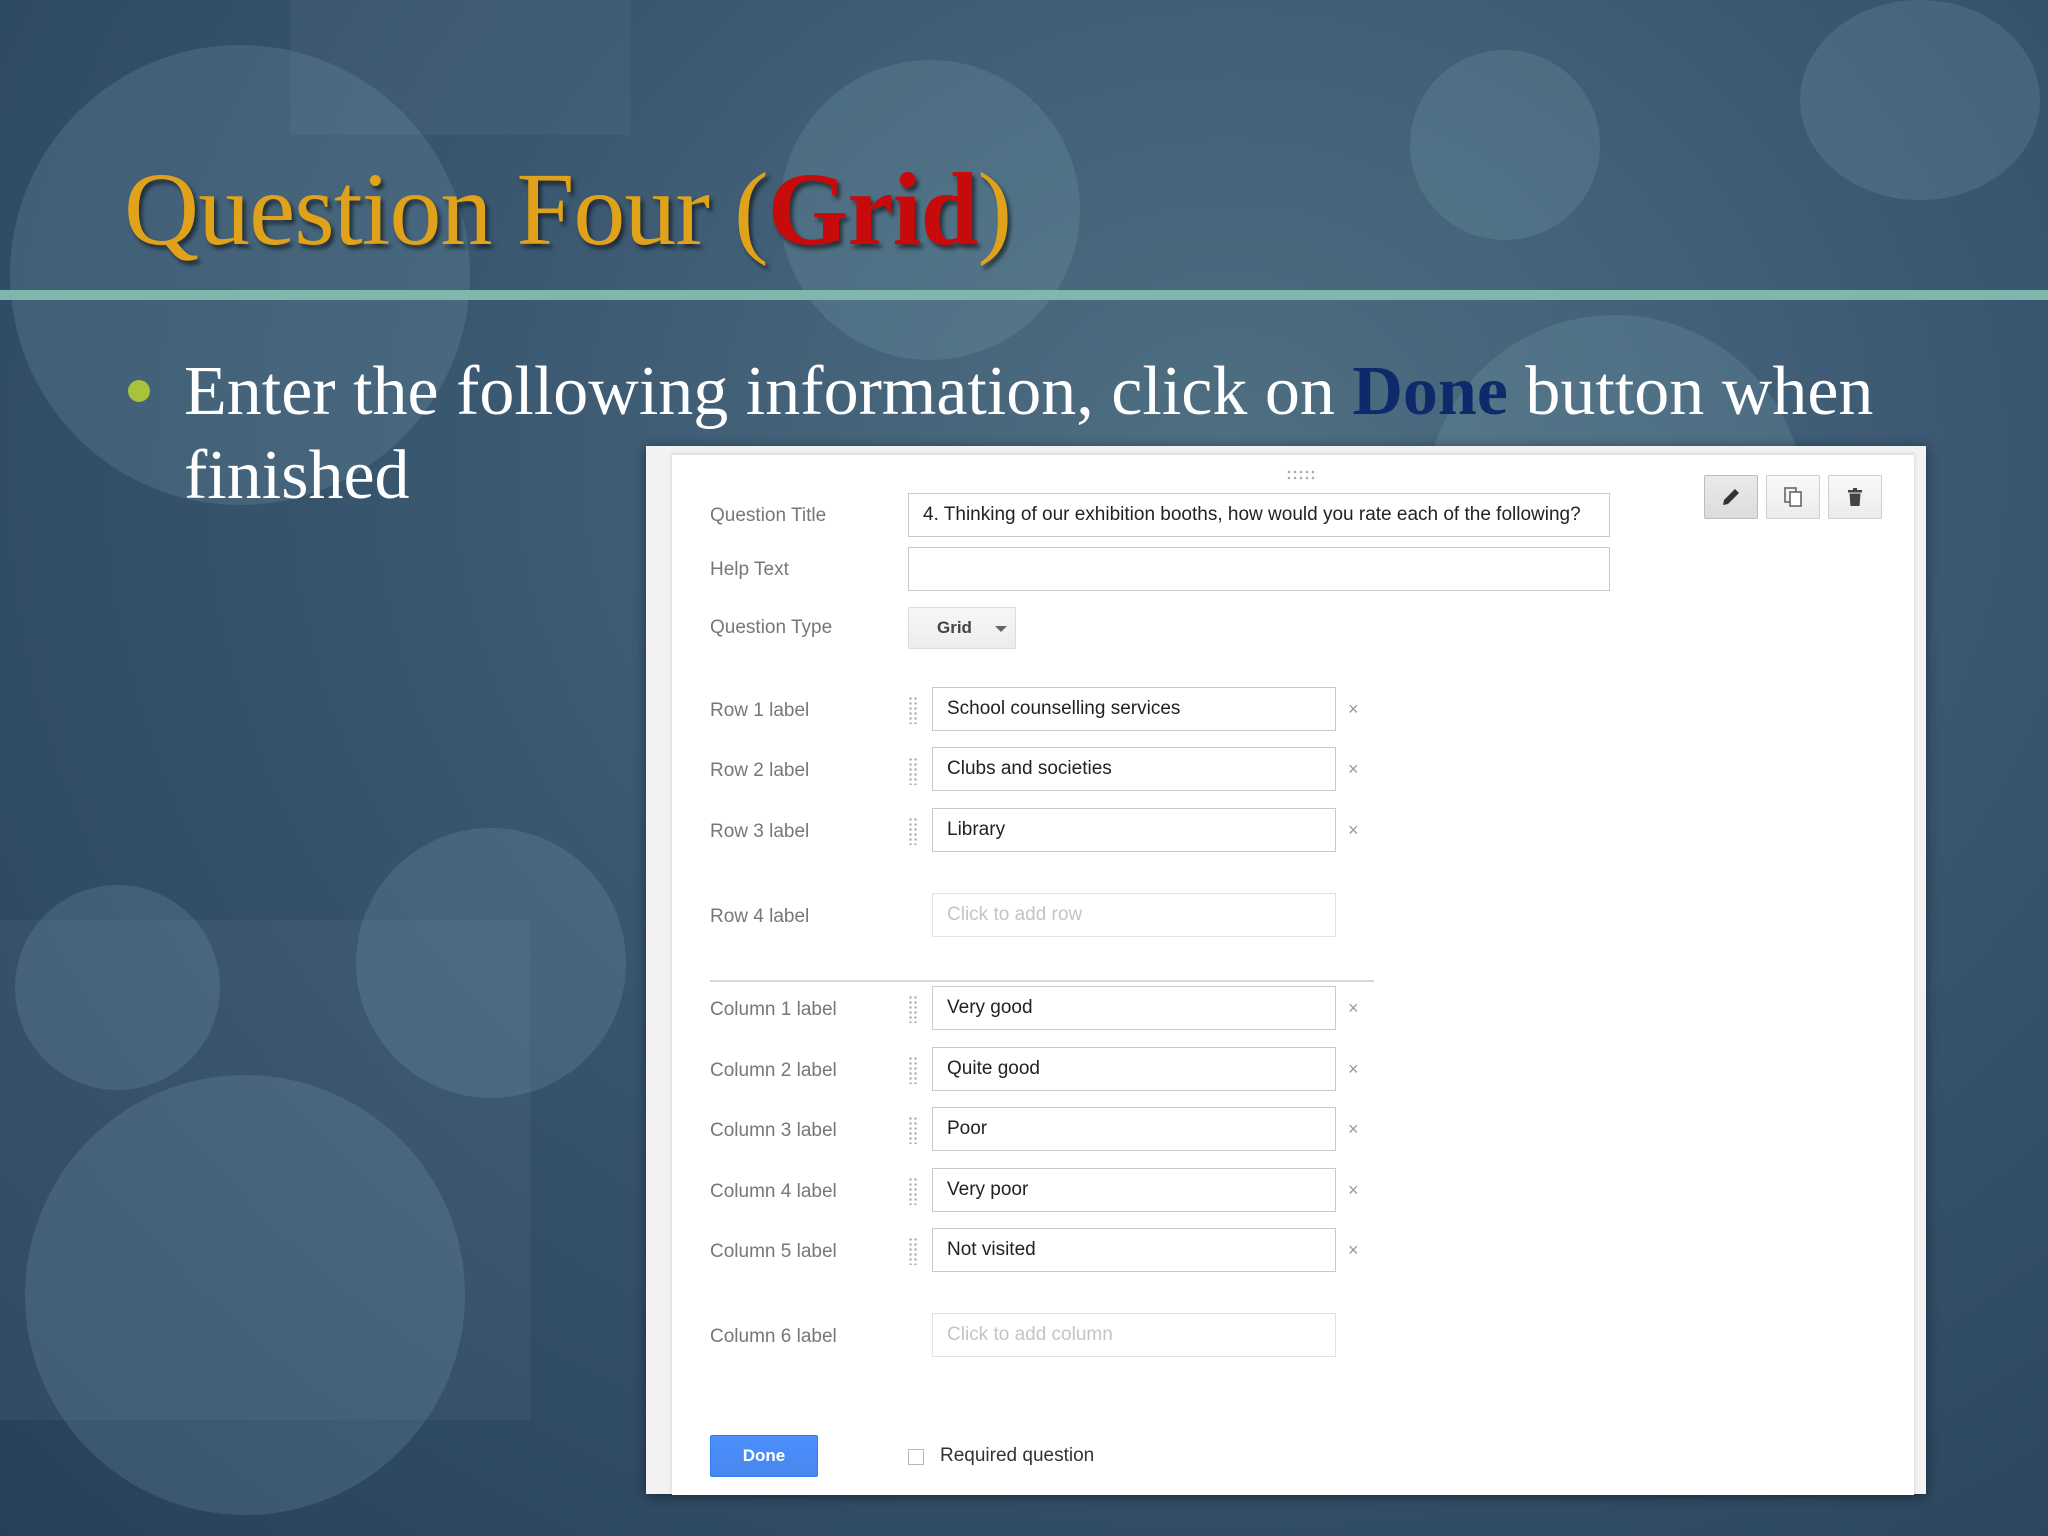 This screenshot has height=1536, width=2048. I want to click on column-input: Not visited, so click(1134, 1250).